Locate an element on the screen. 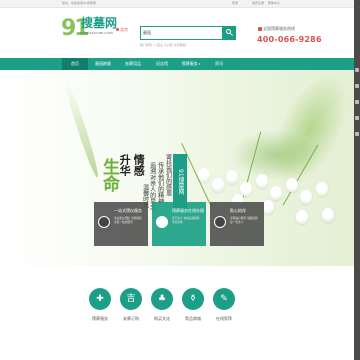  service-worship: ✎ 在线祭拜 is located at coordinates (224, 305).